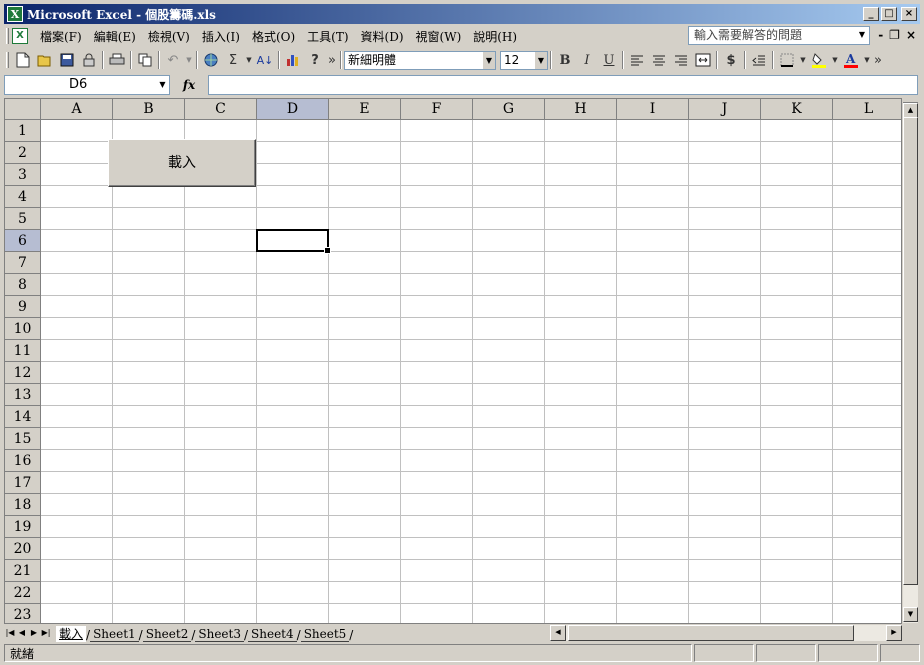  Describe the element at coordinates (803, 60) in the screenshot. I see `borders-dropdown-icon: ▼` at that location.